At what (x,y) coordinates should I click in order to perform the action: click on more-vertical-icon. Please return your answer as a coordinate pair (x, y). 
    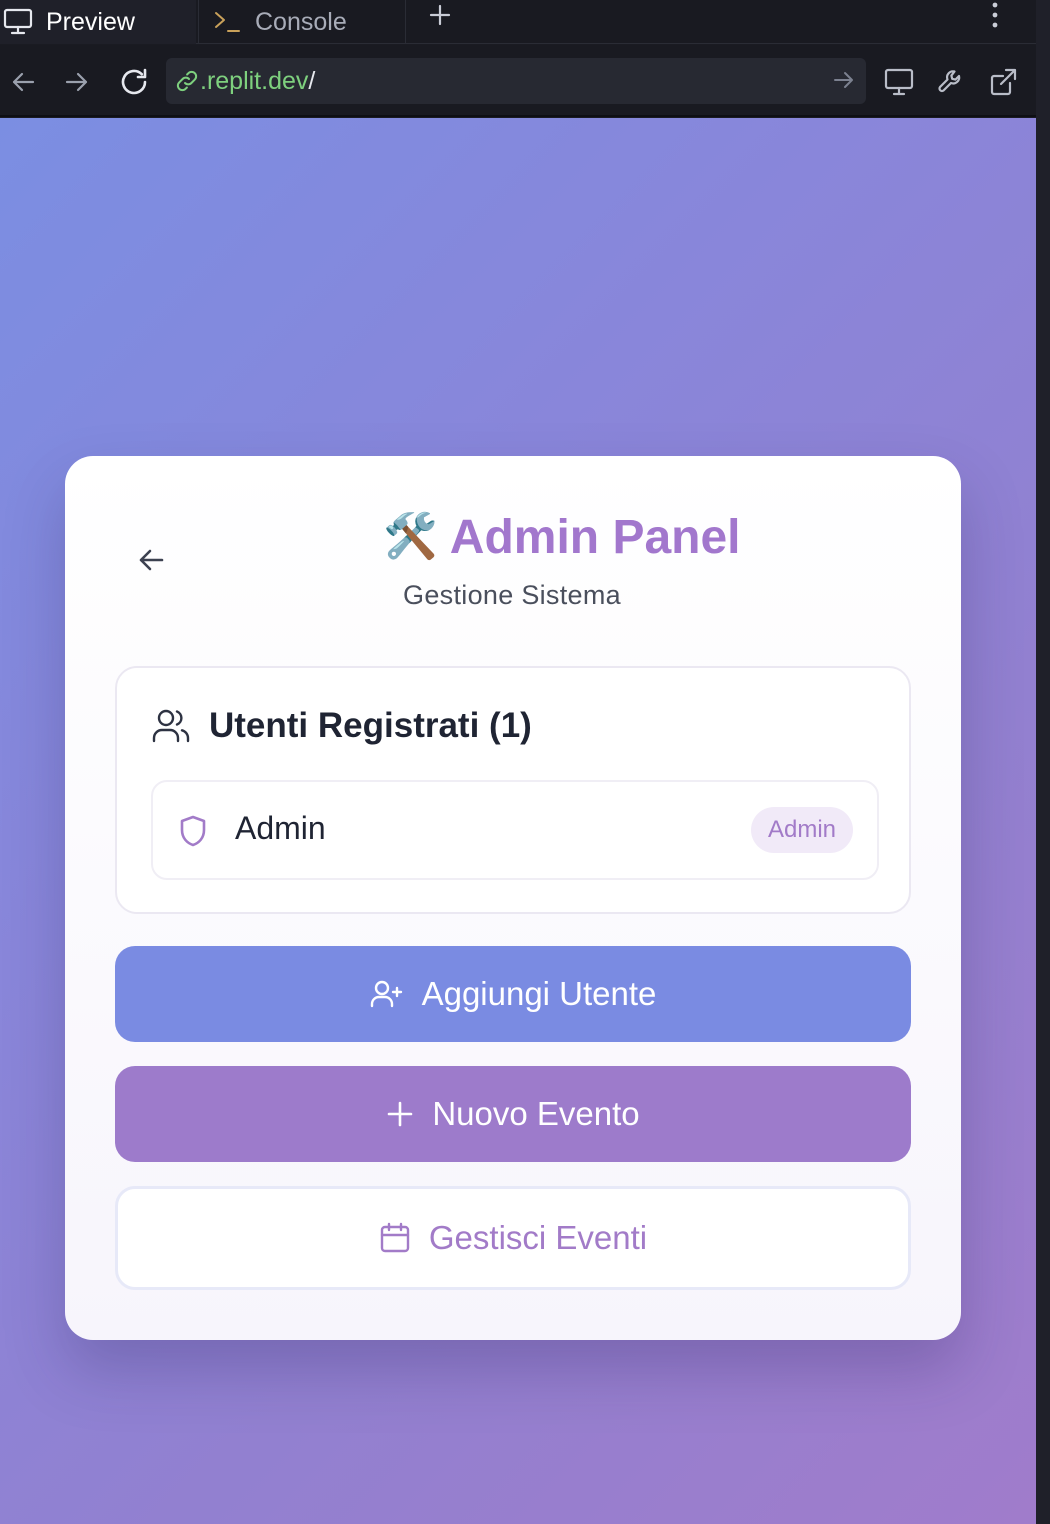
    Looking at the image, I should click on (995, 15).